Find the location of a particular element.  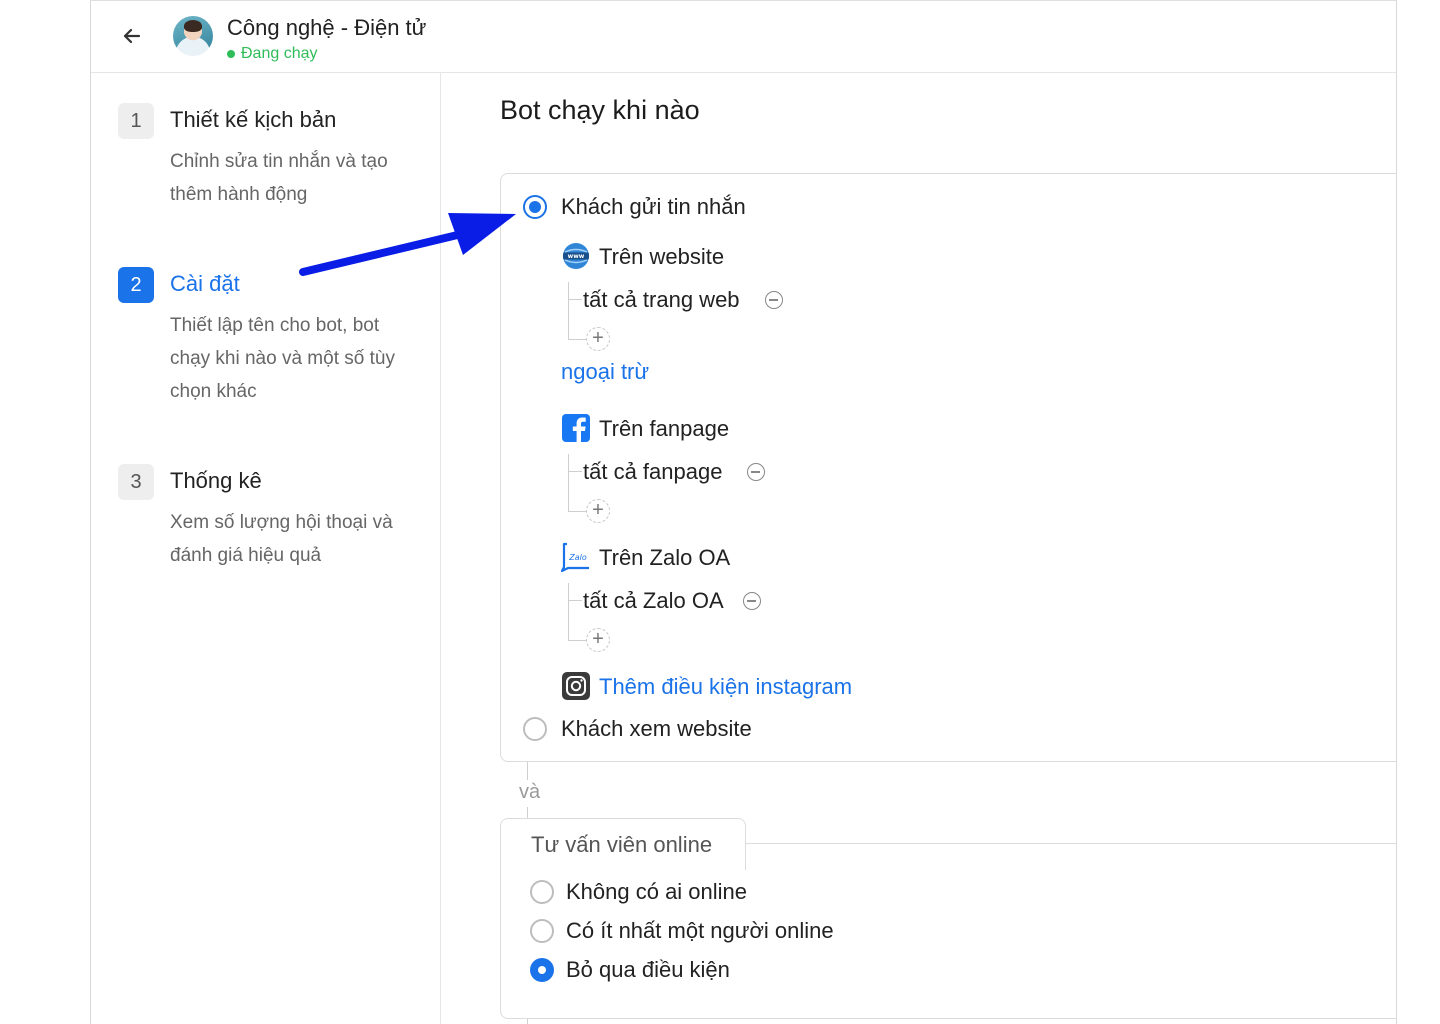

bot-avatar is located at coordinates (193, 36).